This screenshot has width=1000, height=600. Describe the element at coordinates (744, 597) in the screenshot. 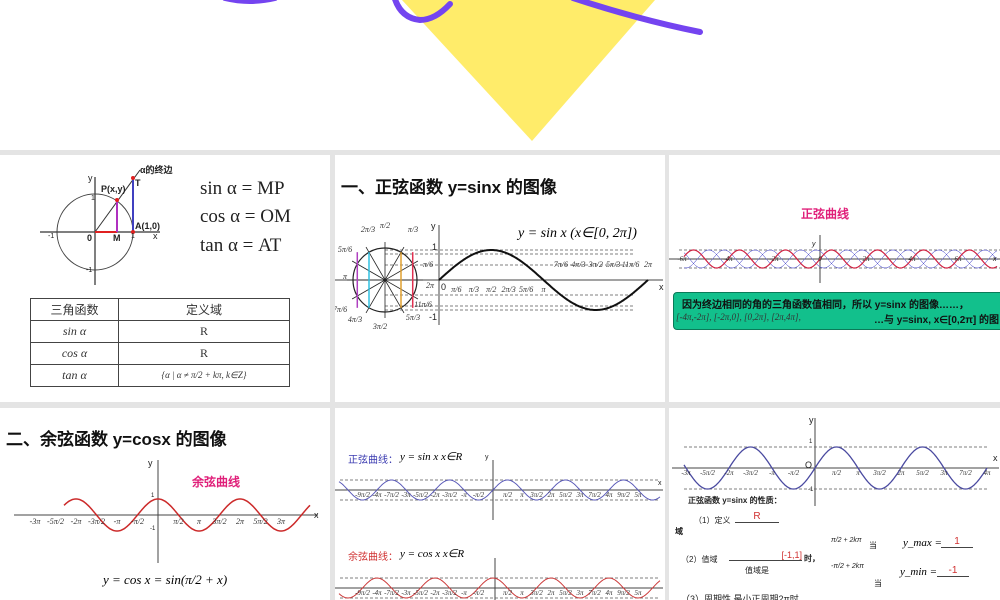

I see `item3-periodicity: （3）周期性 最小正周期2π时，` at that location.